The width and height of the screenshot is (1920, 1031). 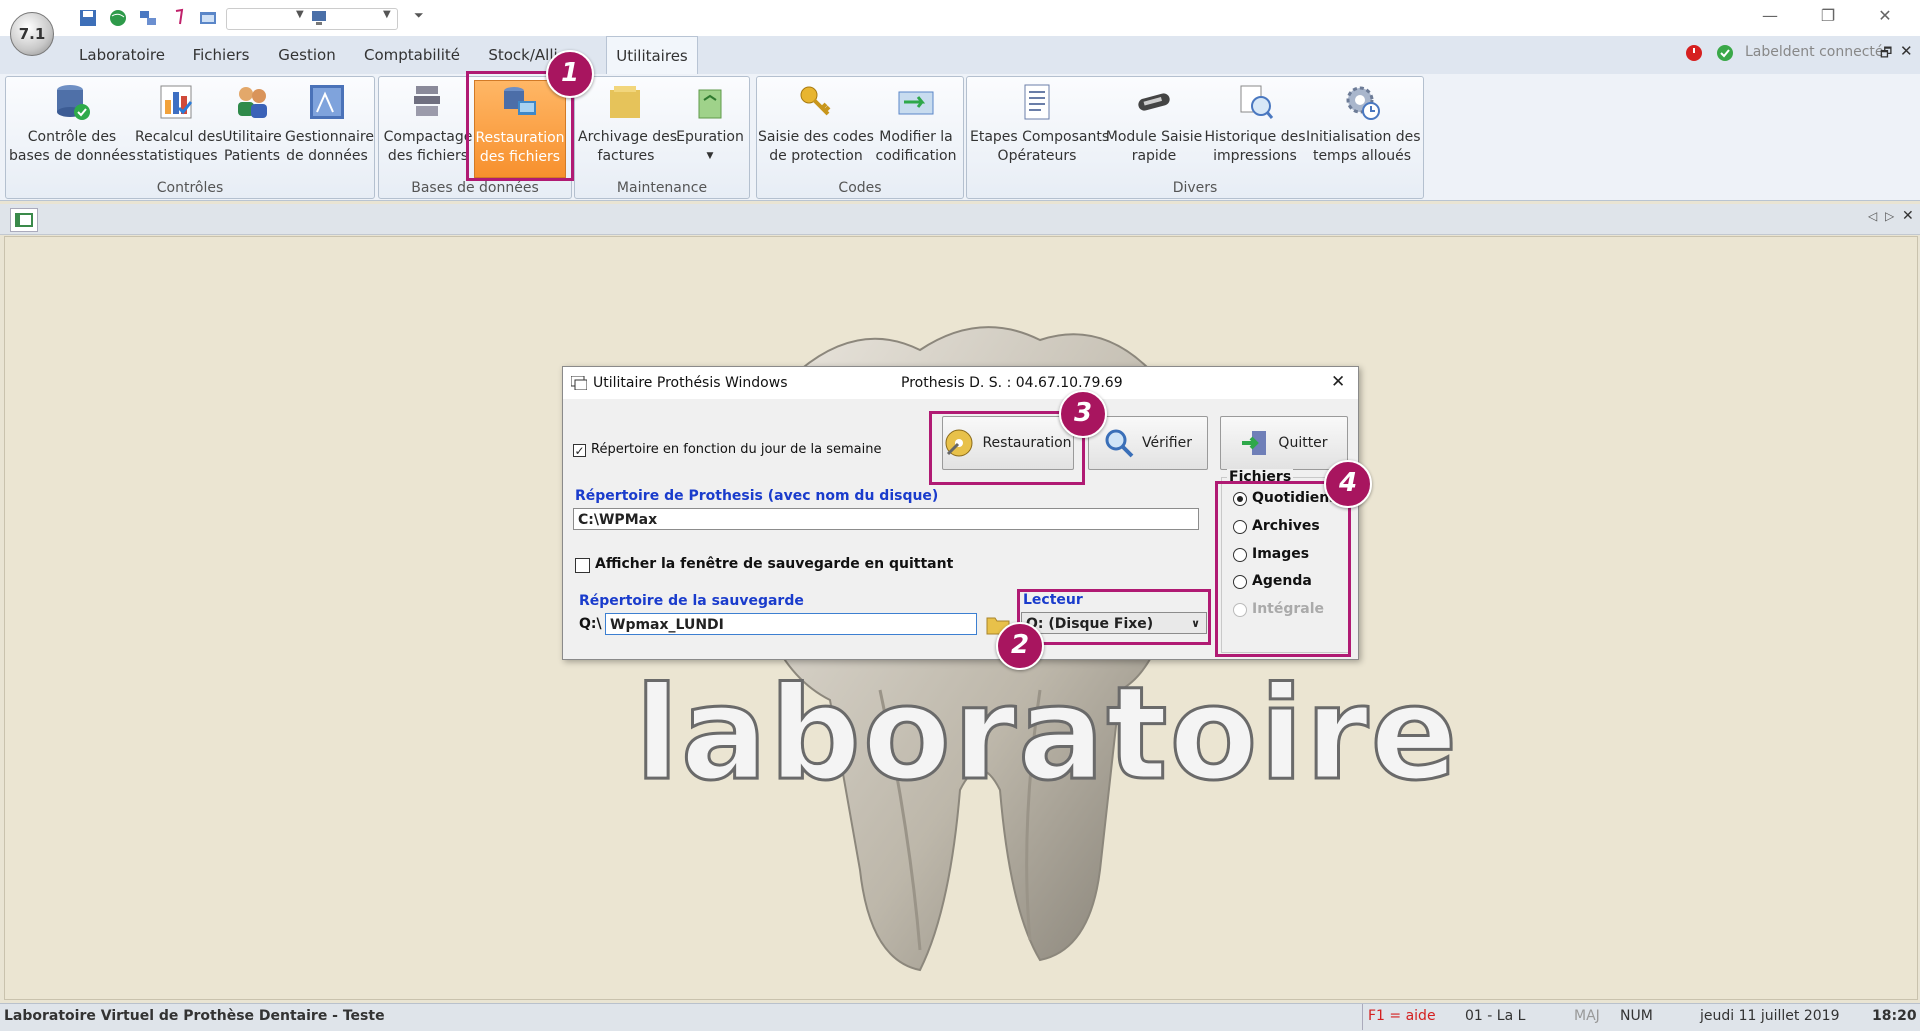 I want to click on connection-status: Labeldent connecté, so click(x=1814, y=52).